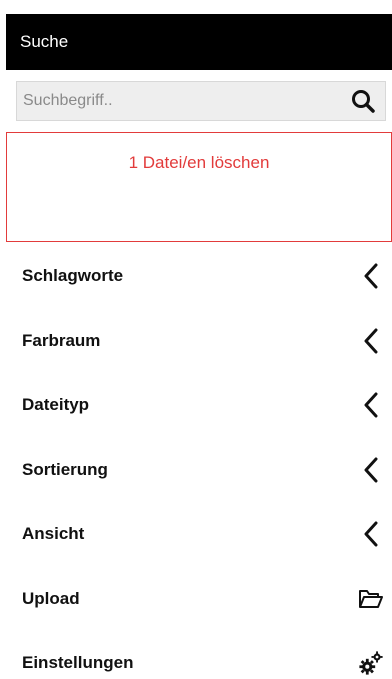 The image size is (392, 679). What do you see at coordinates (51, 598) in the screenshot?
I see `menu-item-label: Upload` at bounding box center [51, 598].